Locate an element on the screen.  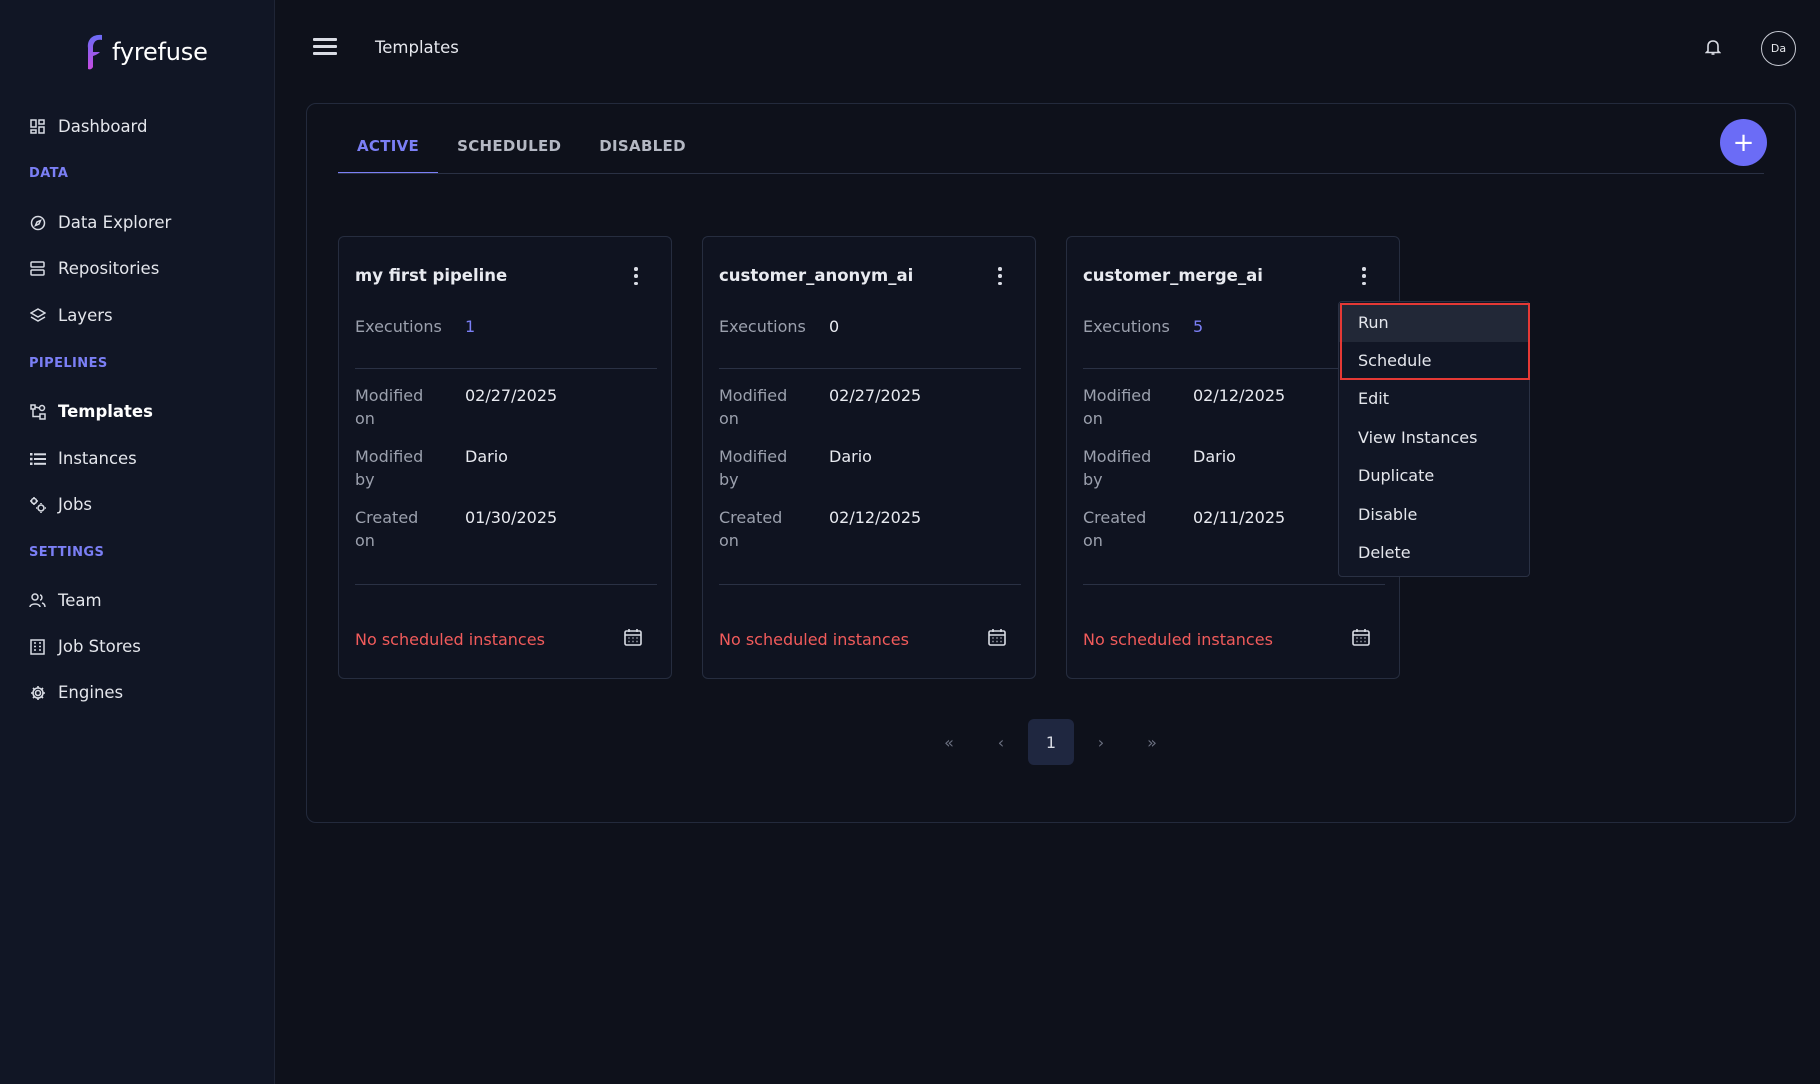
sidebar-item-label: Team is located at coordinates (80, 600).